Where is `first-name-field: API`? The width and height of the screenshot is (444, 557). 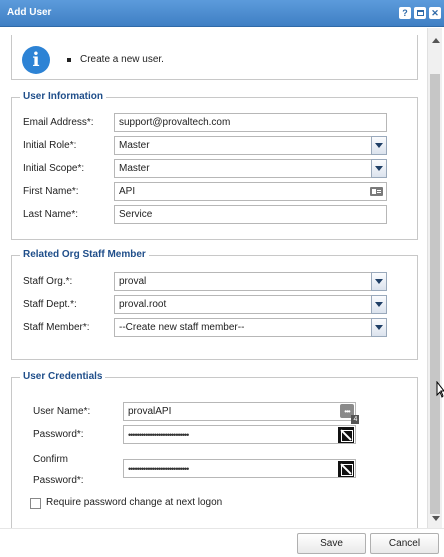 first-name-field: API is located at coordinates (250, 191).